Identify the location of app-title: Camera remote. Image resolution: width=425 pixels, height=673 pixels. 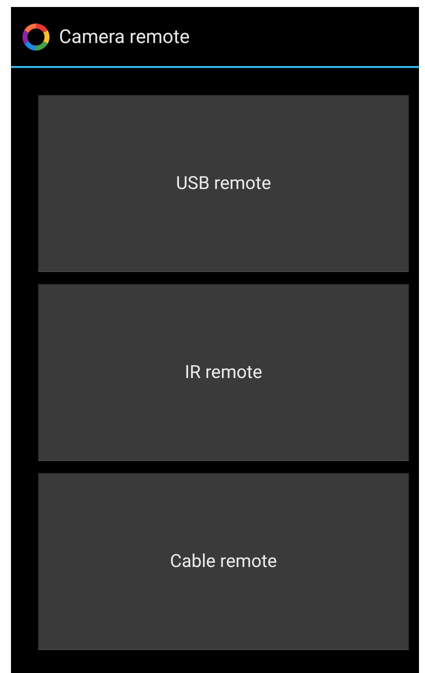
(124, 36).